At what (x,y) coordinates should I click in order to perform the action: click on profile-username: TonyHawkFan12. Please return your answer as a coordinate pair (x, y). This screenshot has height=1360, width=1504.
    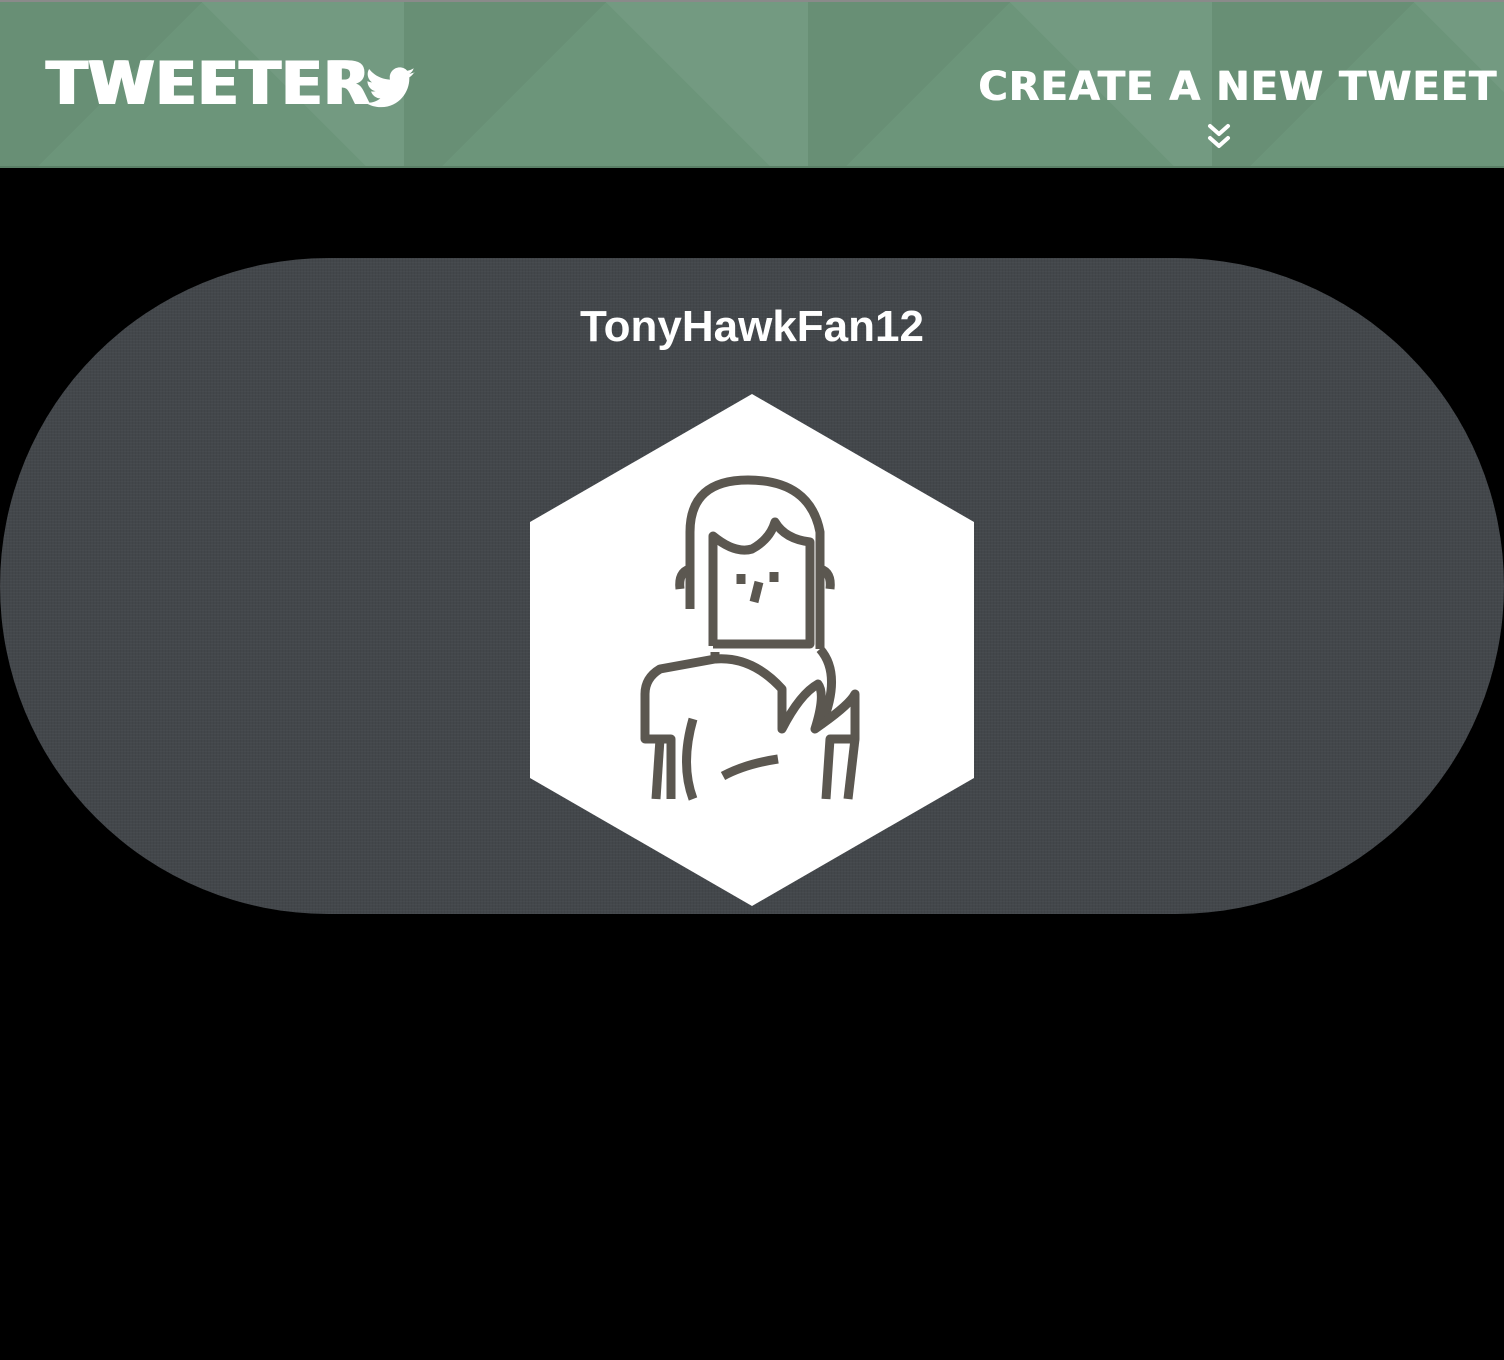
    Looking at the image, I should click on (752, 326).